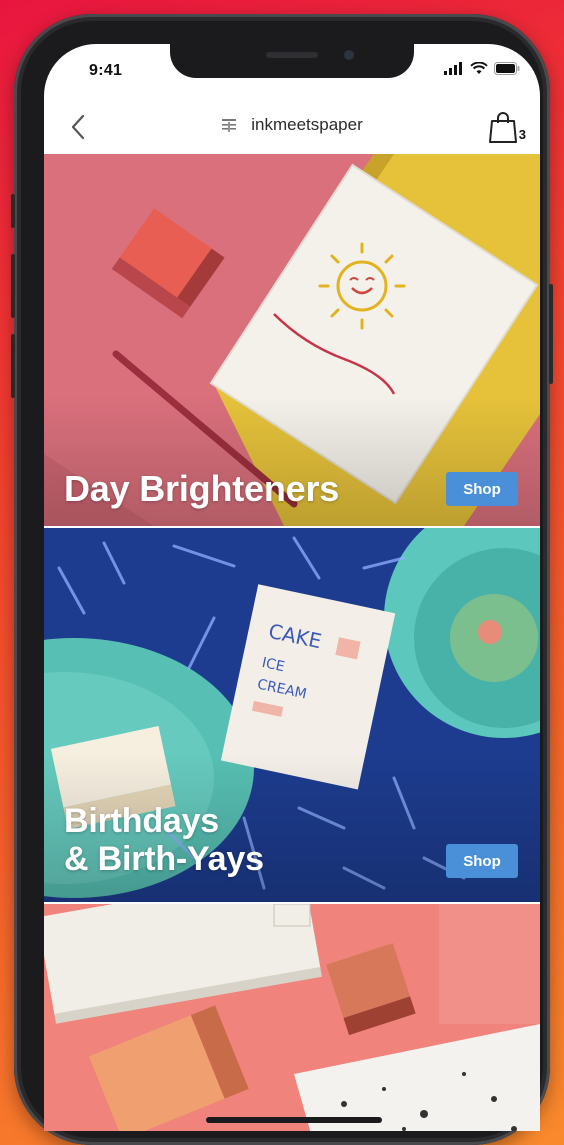 The width and height of the screenshot is (564, 1145). I want to click on collection-title: Birthdays & Birth-Yays, so click(164, 840).